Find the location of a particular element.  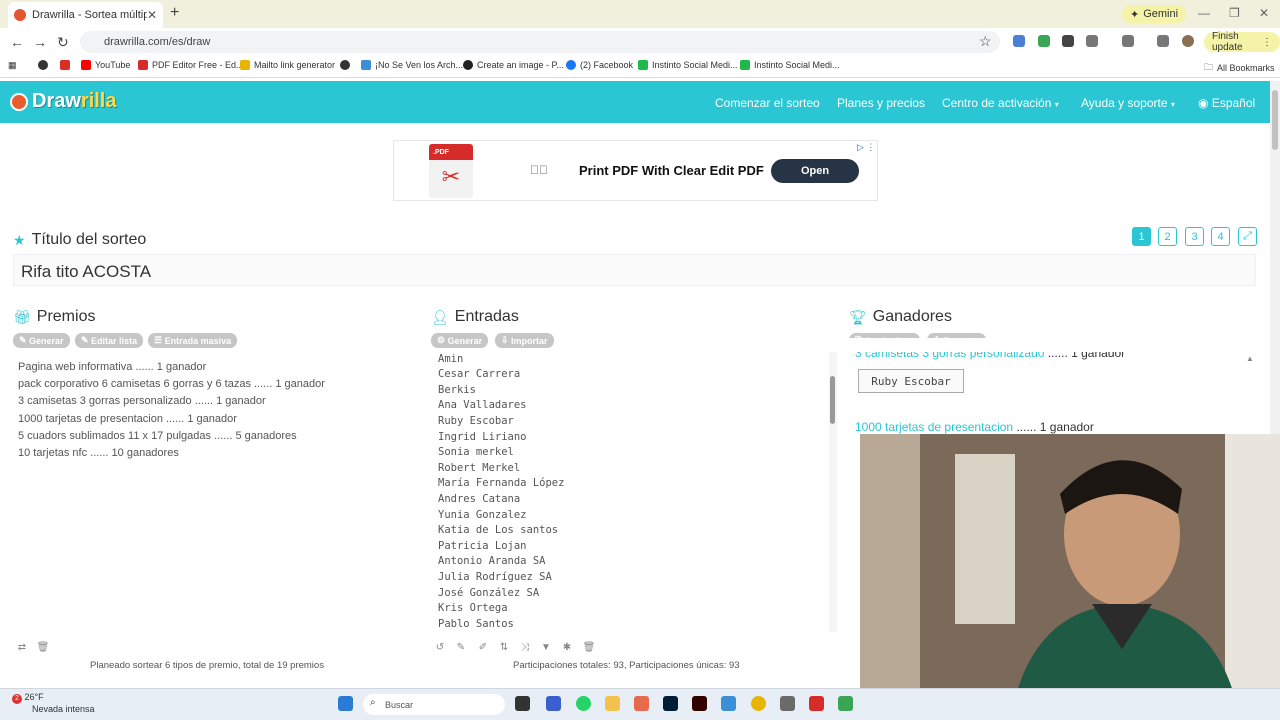

page-3-button: 3 is located at coordinates (1194, 236).